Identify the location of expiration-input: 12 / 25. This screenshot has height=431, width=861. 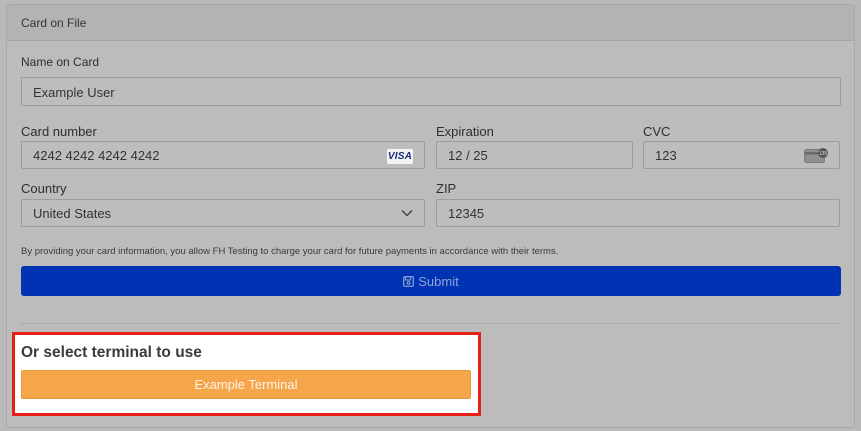
(534, 155).